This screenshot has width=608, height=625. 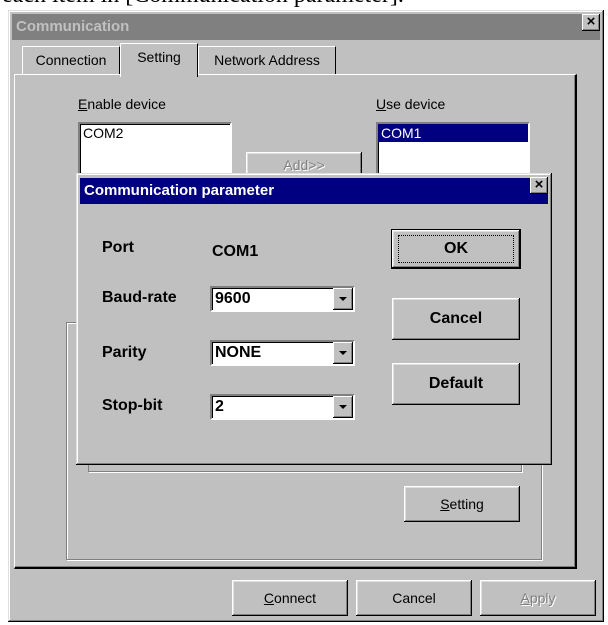 What do you see at coordinates (155, 133) in the screenshot?
I see `list-item: COM2` at bounding box center [155, 133].